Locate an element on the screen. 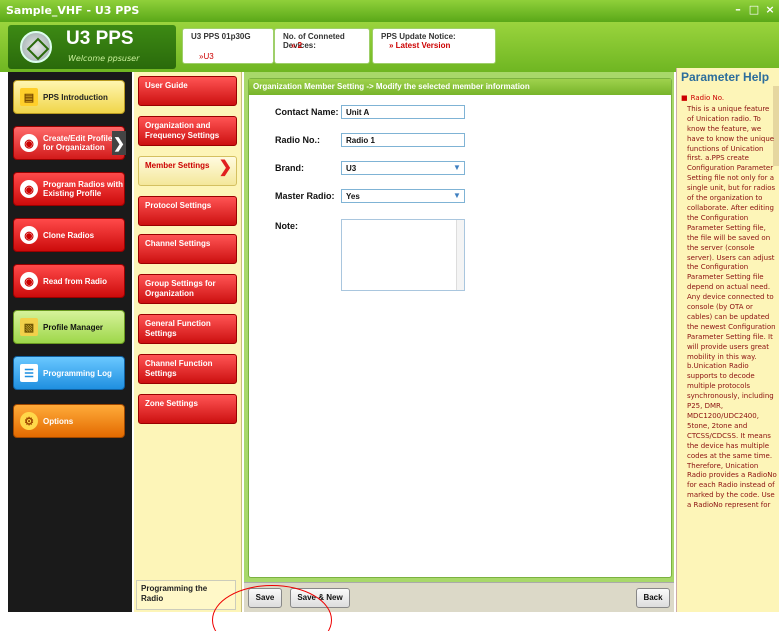 This screenshot has height=631, width=779. submenu-label: Group Settings for Organization is located at coordinates (180, 288).